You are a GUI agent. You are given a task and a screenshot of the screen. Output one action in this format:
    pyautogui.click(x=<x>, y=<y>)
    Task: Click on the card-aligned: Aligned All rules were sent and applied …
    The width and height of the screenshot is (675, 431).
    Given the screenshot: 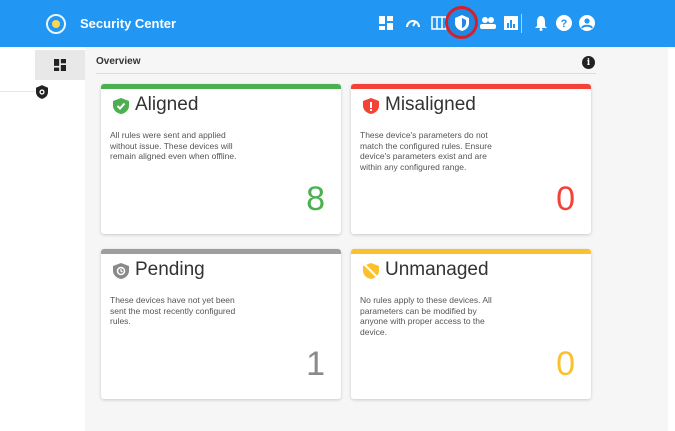 What is the action you would take?
    pyautogui.click(x=221, y=159)
    